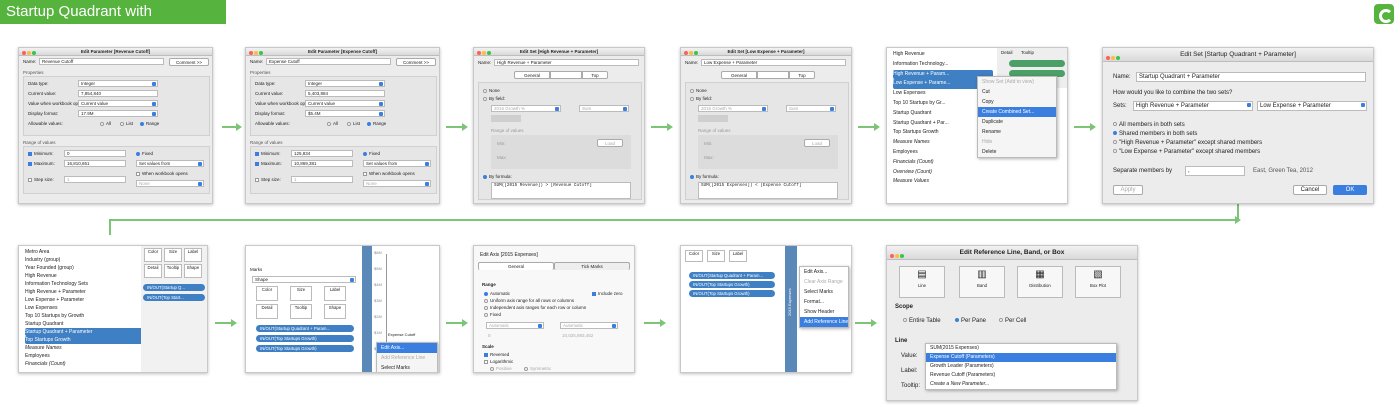 The width and height of the screenshot is (1400, 416). I want to click on type-distribution-button: ▦ Distribution, so click(1040, 282).